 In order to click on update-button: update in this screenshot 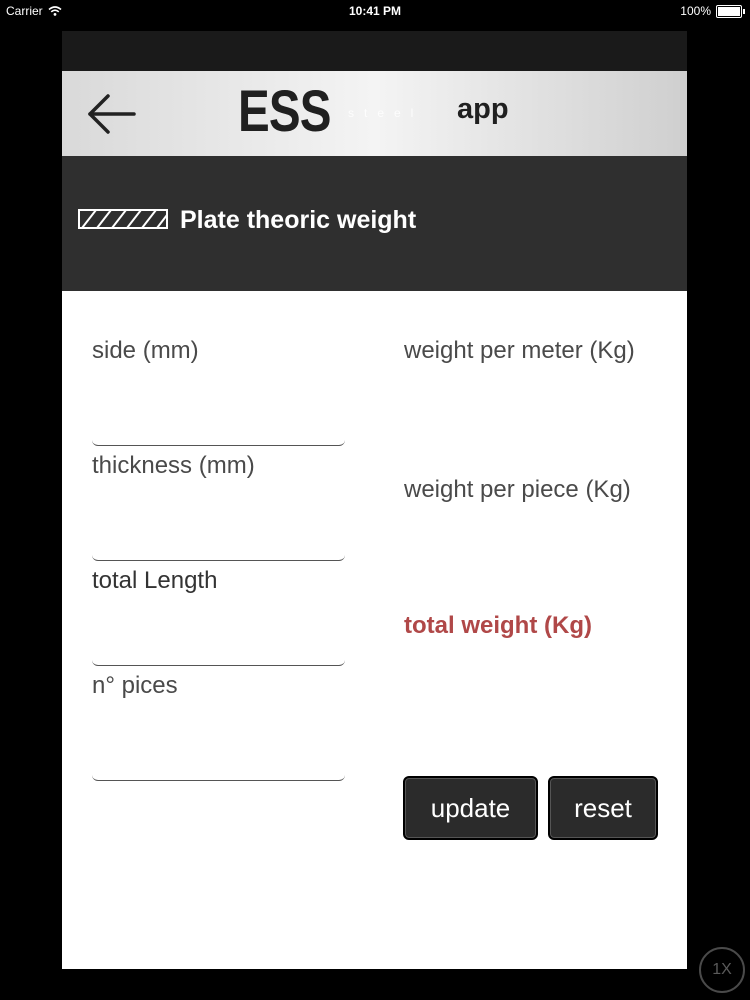, I will do `click(470, 808)`.